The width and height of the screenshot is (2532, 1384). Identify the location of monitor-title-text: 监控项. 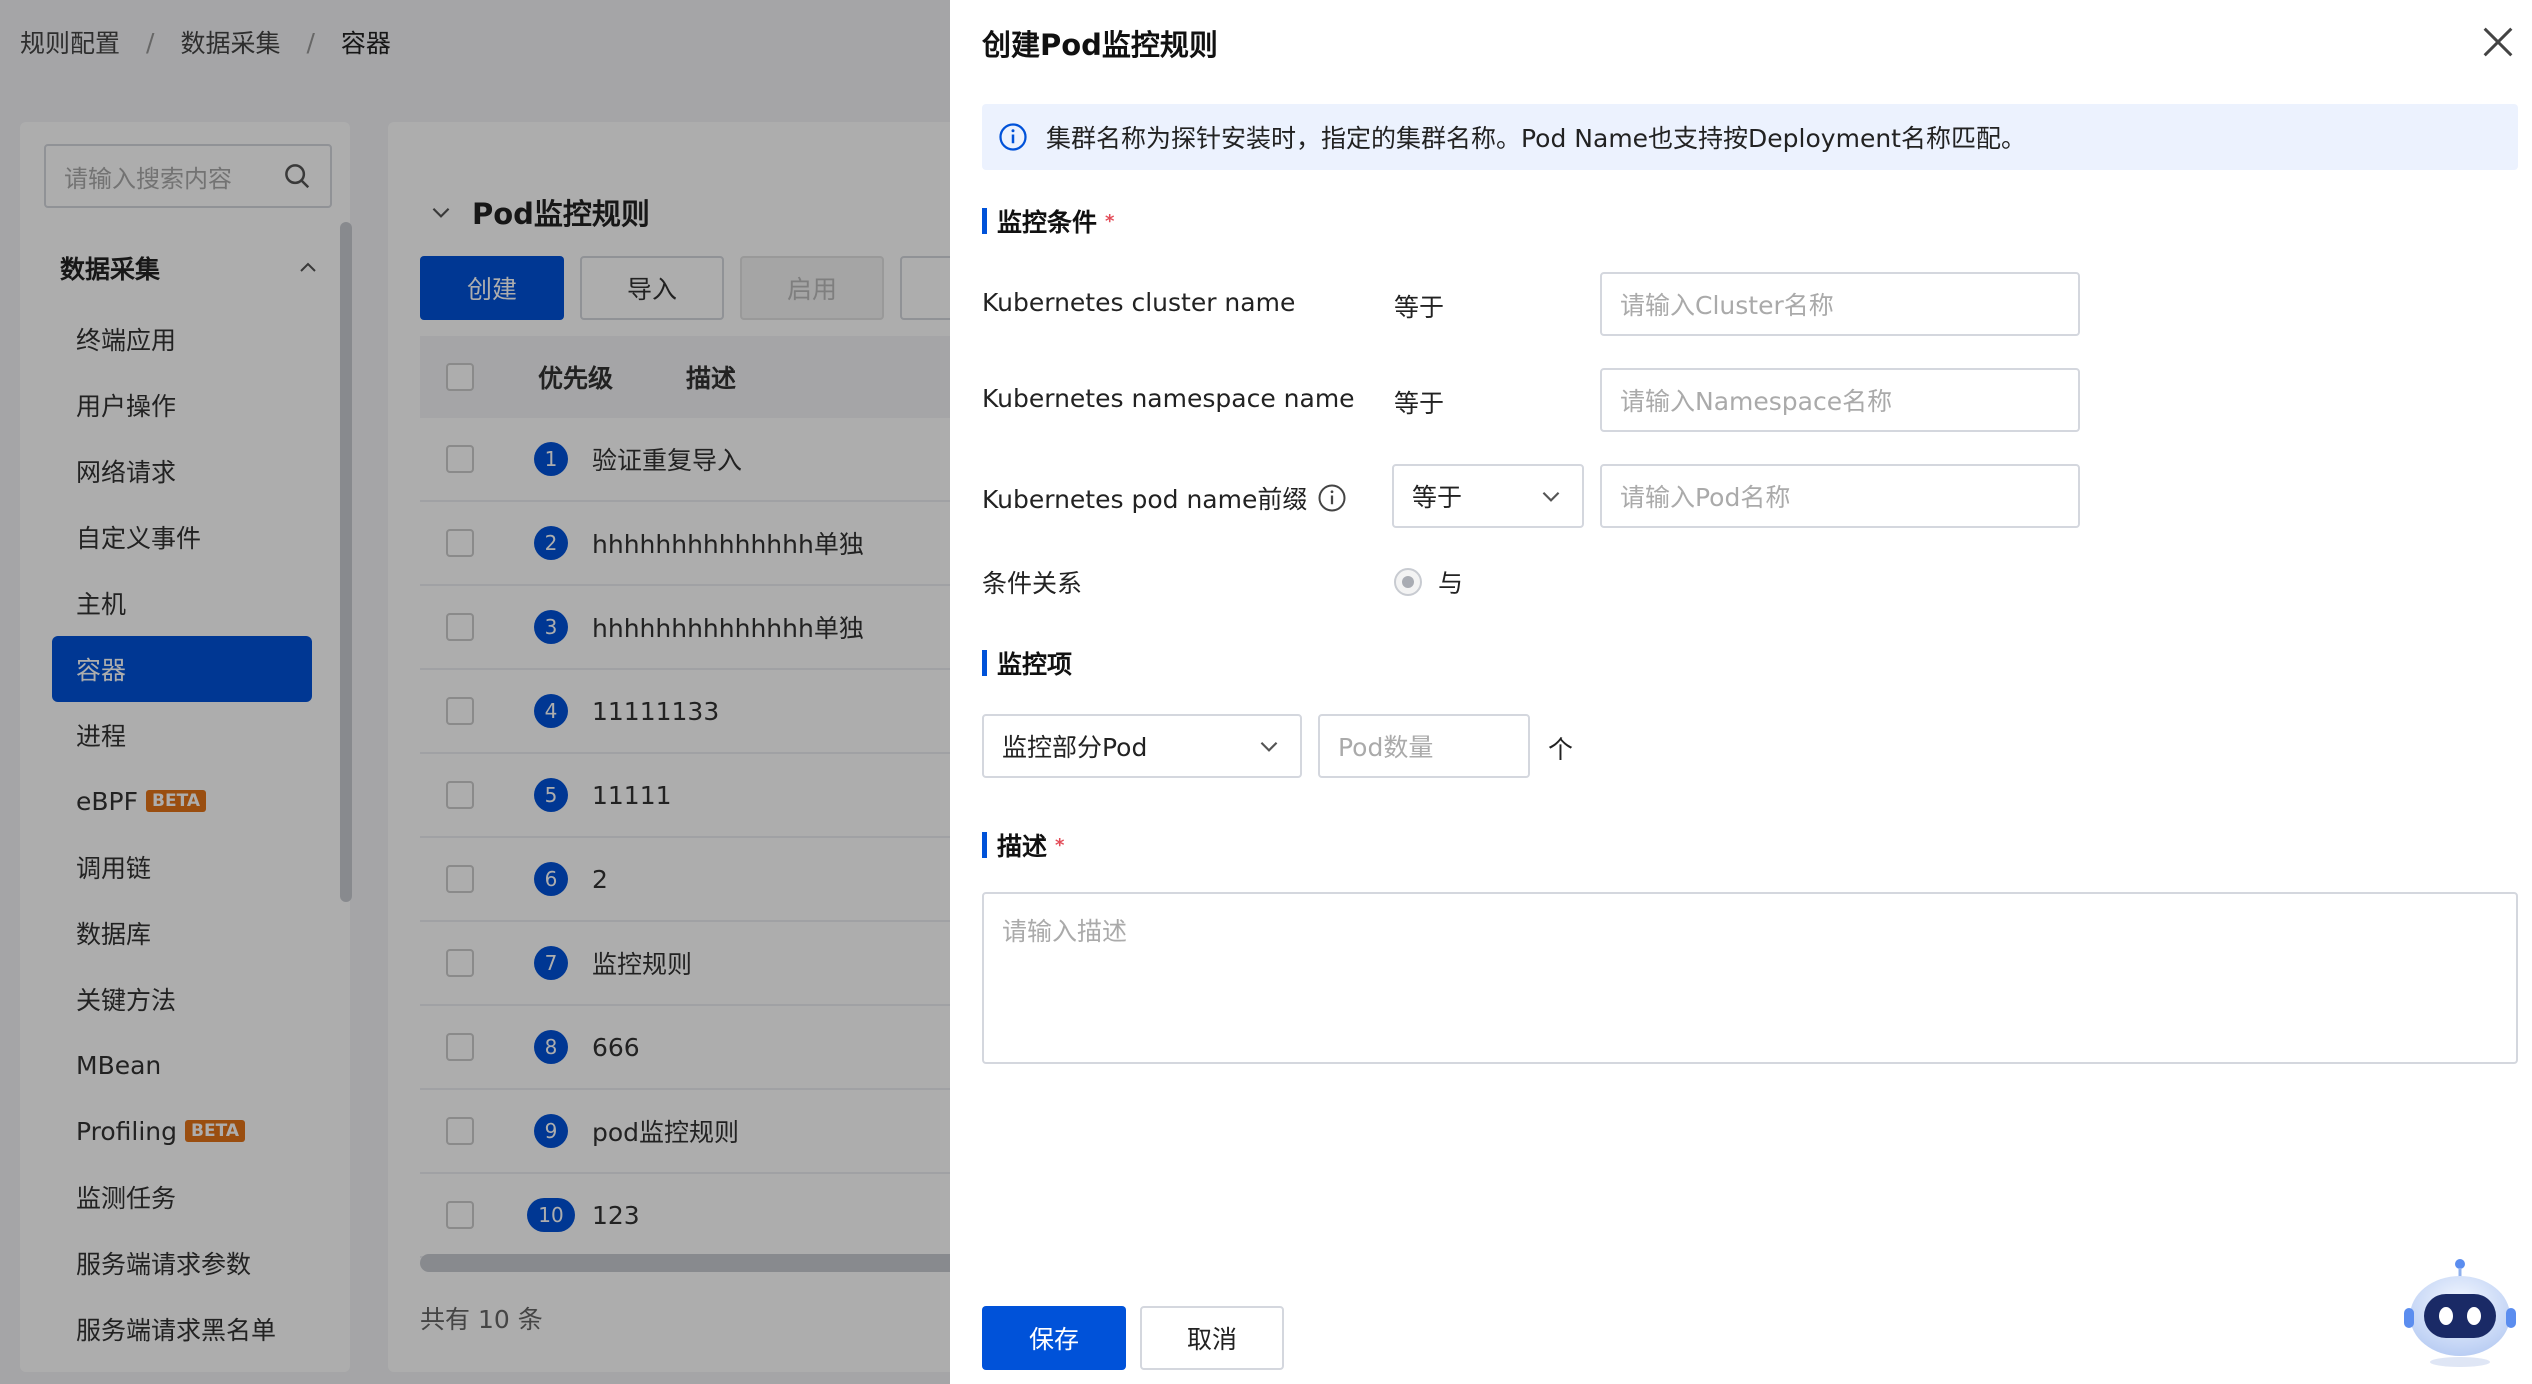
(1035, 664).